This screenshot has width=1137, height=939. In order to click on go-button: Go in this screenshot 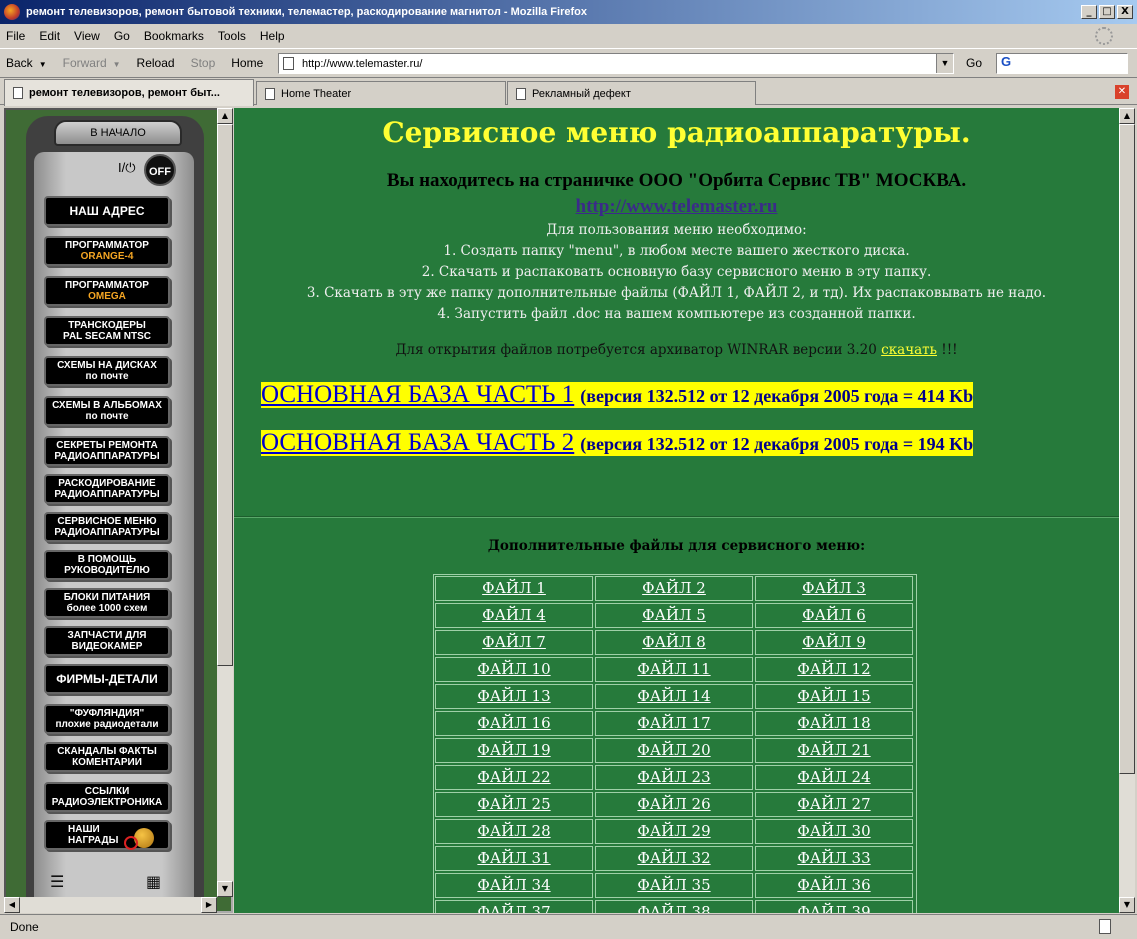, I will do `click(974, 63)`.